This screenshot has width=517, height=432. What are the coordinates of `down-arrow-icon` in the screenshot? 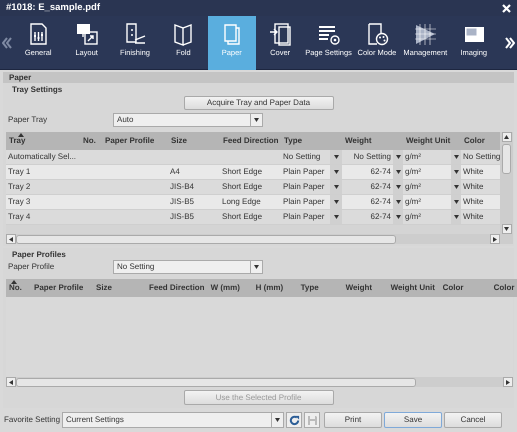 It's located at (506, 229).